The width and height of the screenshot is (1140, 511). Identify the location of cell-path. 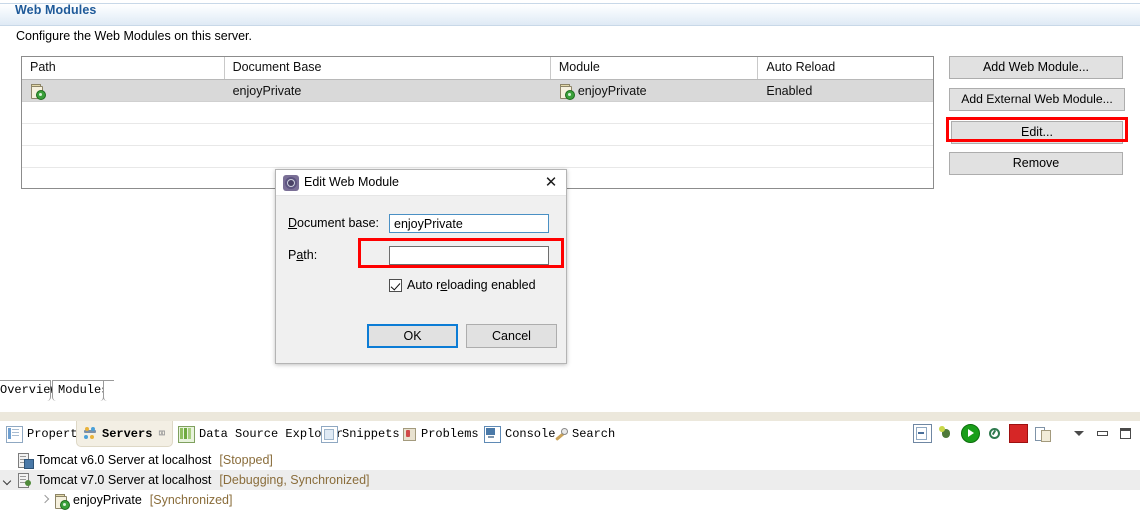
(123, 90).